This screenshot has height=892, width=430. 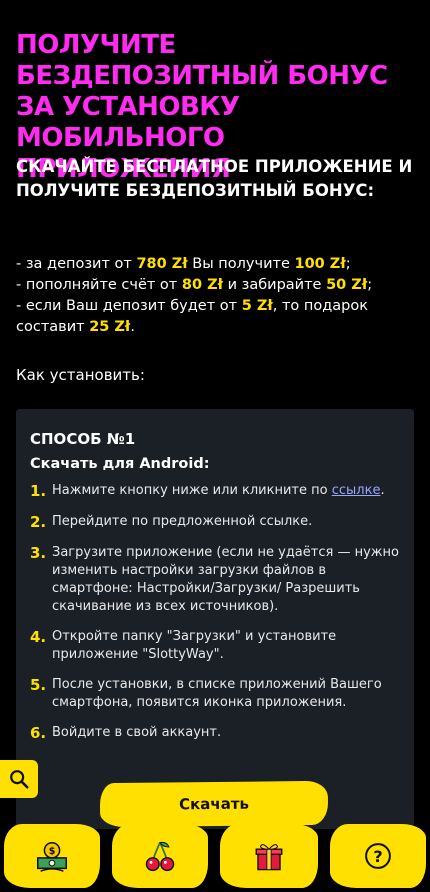 I want to click on bonus-text: - за депозит от, so click(x=76, y=264).